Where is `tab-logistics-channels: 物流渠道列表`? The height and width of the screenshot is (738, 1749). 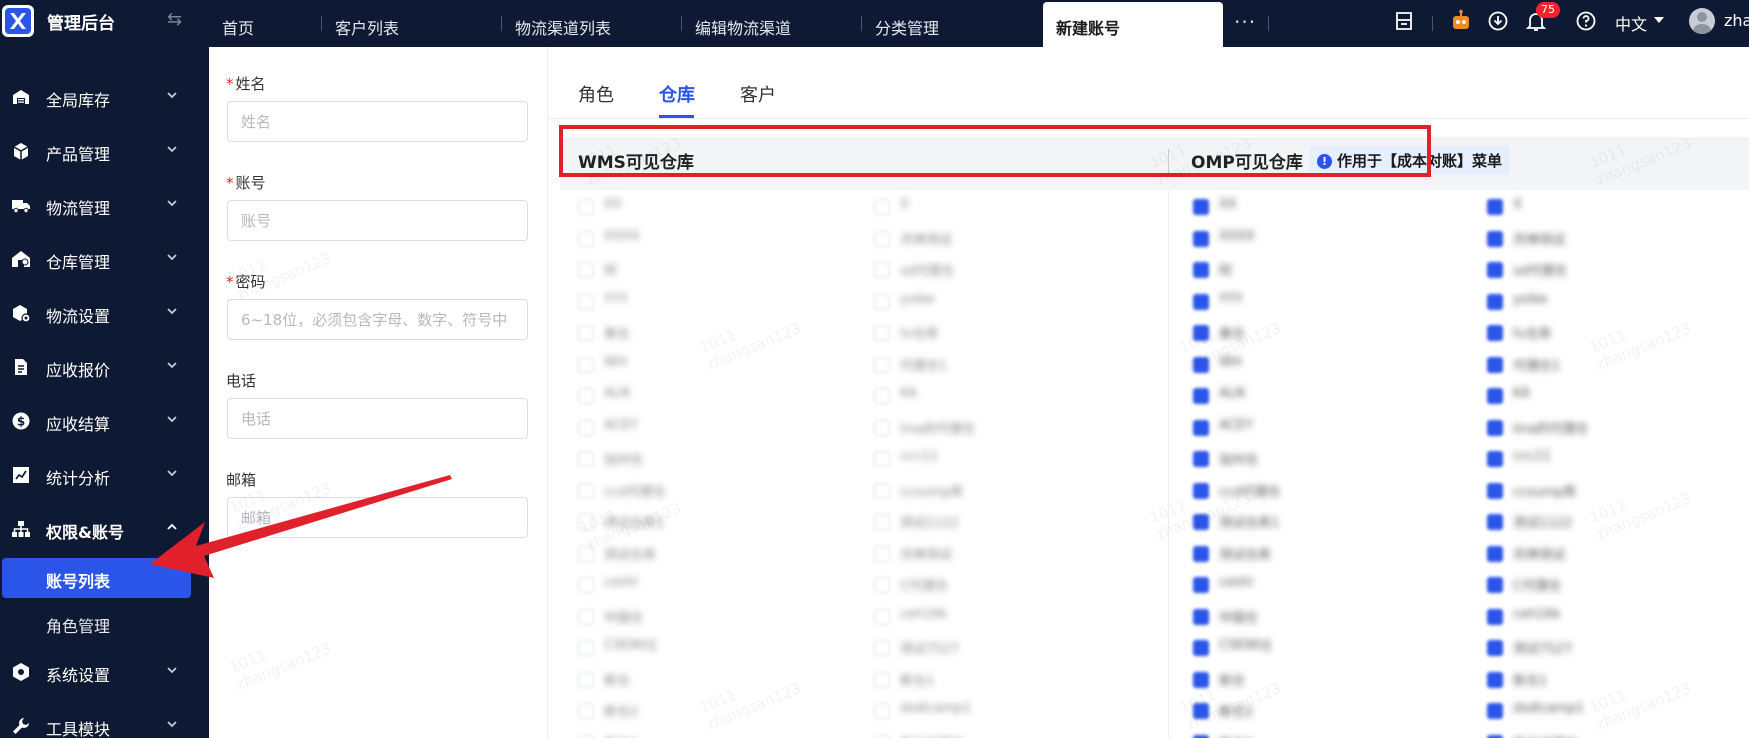 tab-logistics-channels: 物流渠道列表 is located at coordinates (556, 23).